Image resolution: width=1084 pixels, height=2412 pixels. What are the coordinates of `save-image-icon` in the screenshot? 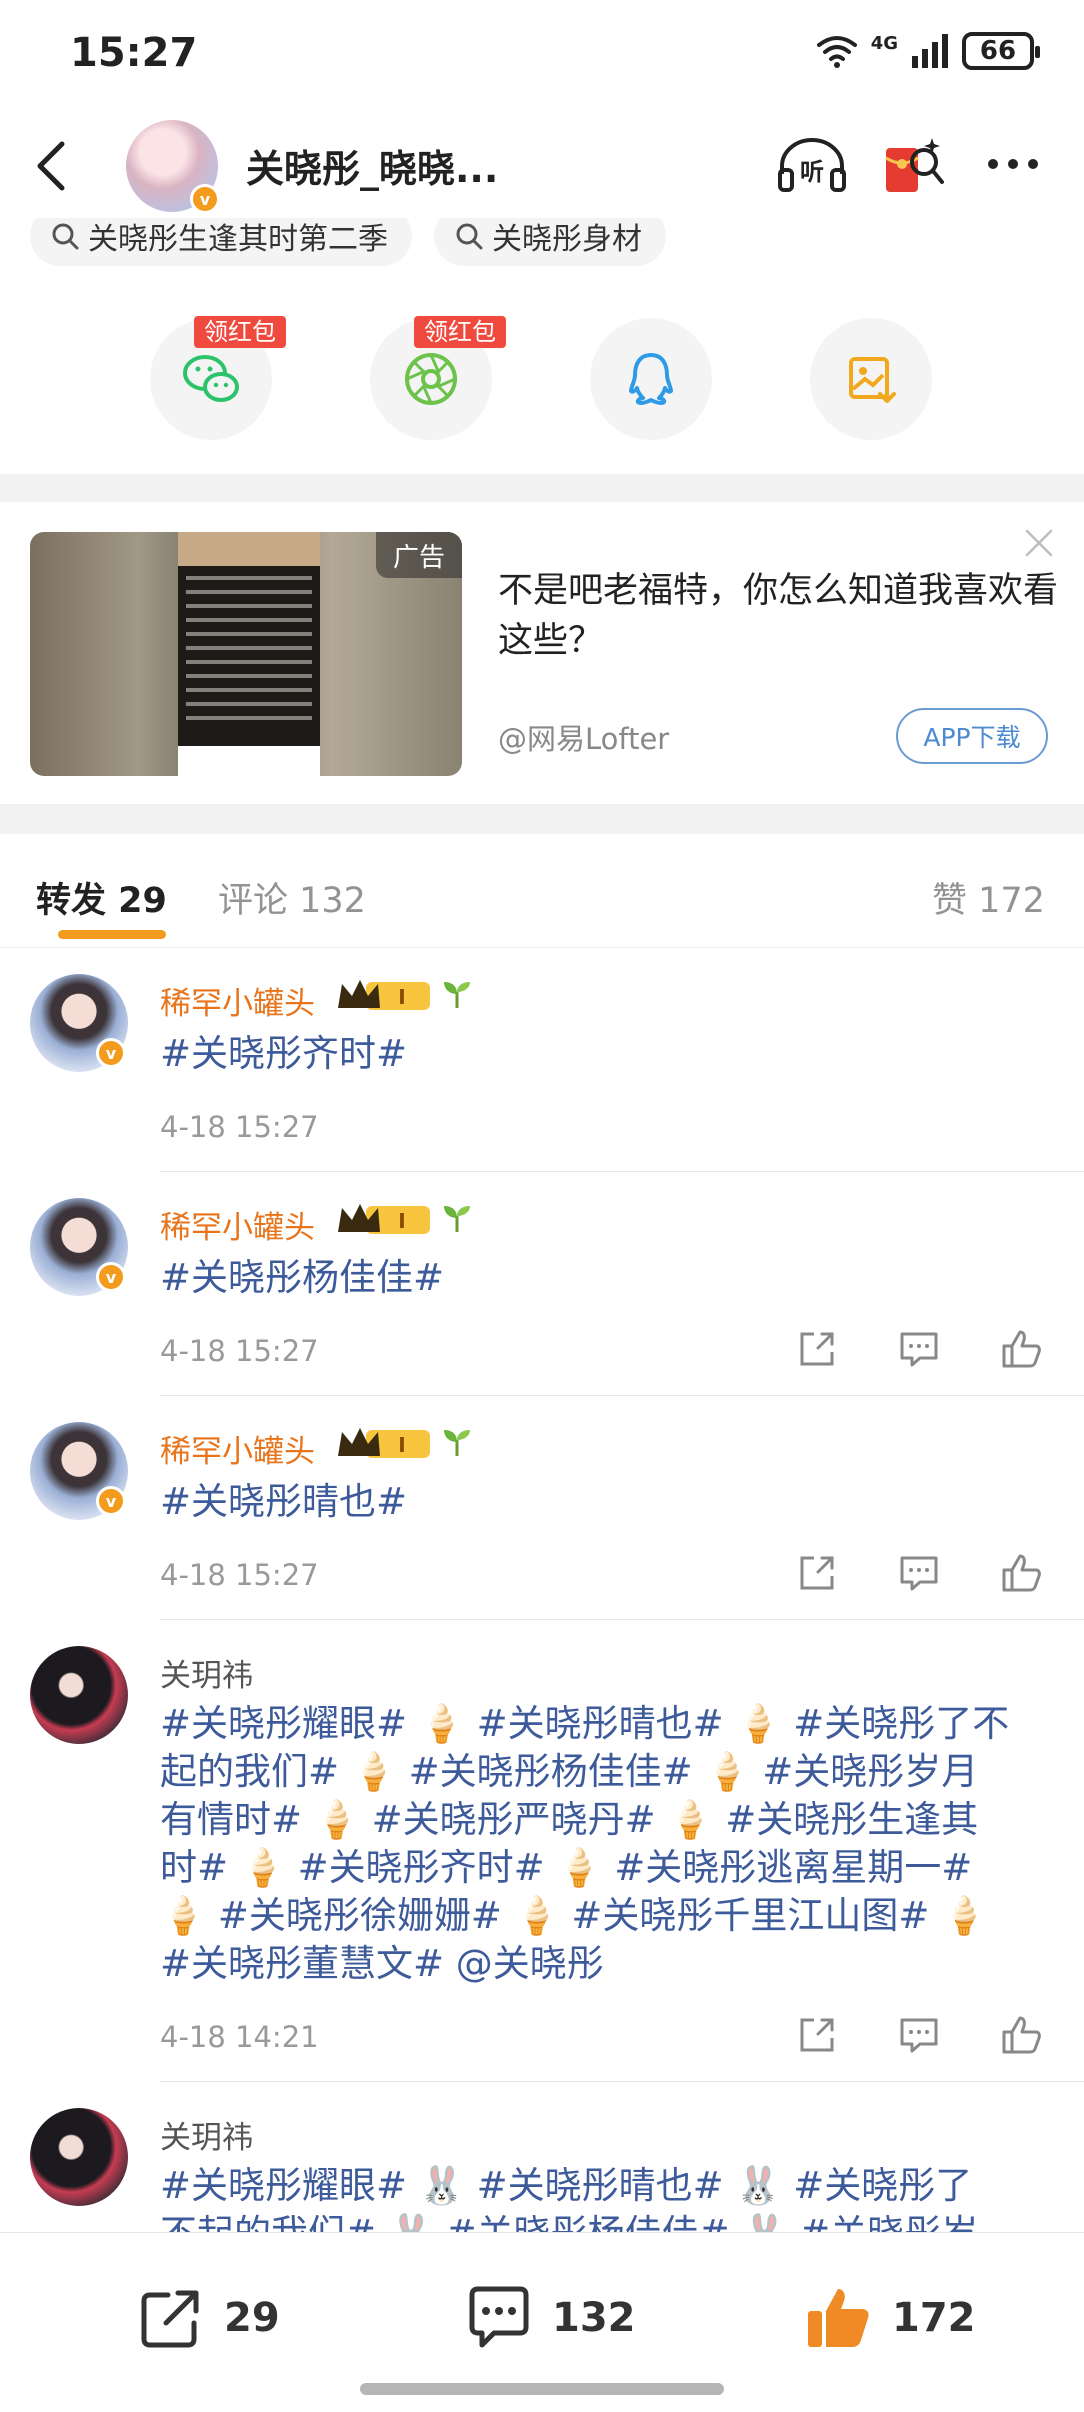 It's located at (872, 380).